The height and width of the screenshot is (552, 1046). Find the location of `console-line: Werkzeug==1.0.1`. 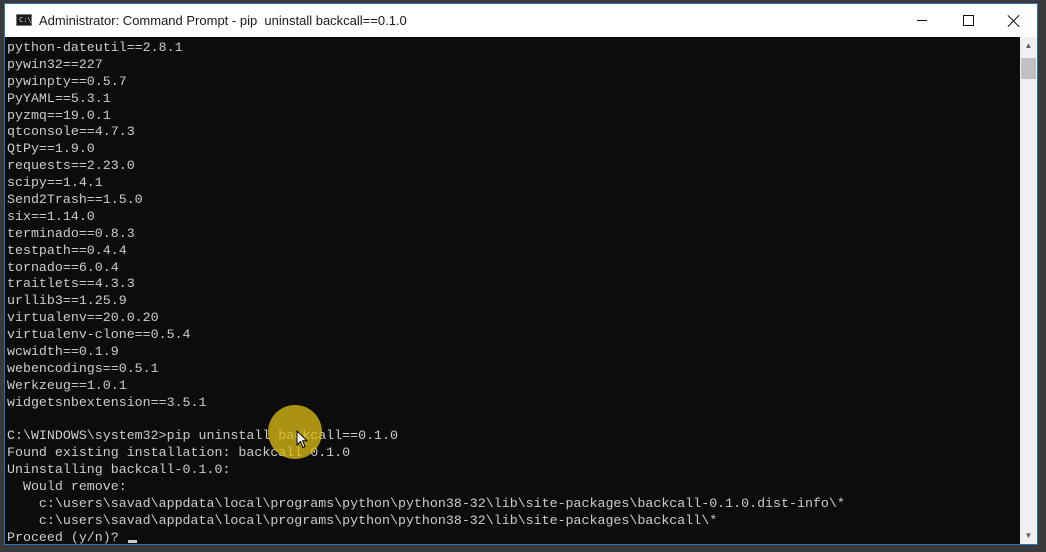

console-line: Werkzeug==1.0.1 is located at coordinates (67, 385).